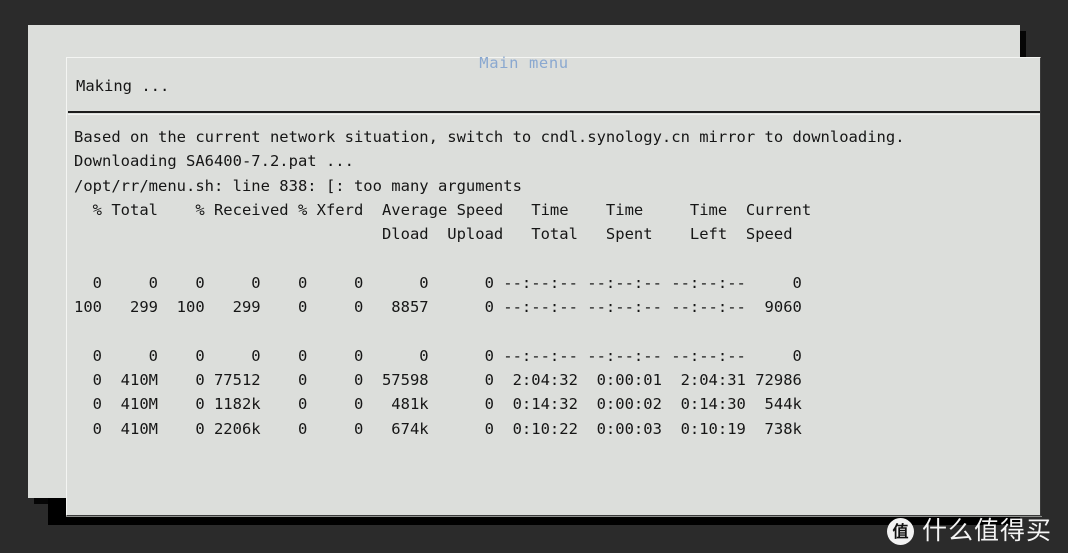  Describe the element at coordinates (433, 234) in the screenshot. I see `console-line: Dload Upload Total Spent Left Speed` at that location.